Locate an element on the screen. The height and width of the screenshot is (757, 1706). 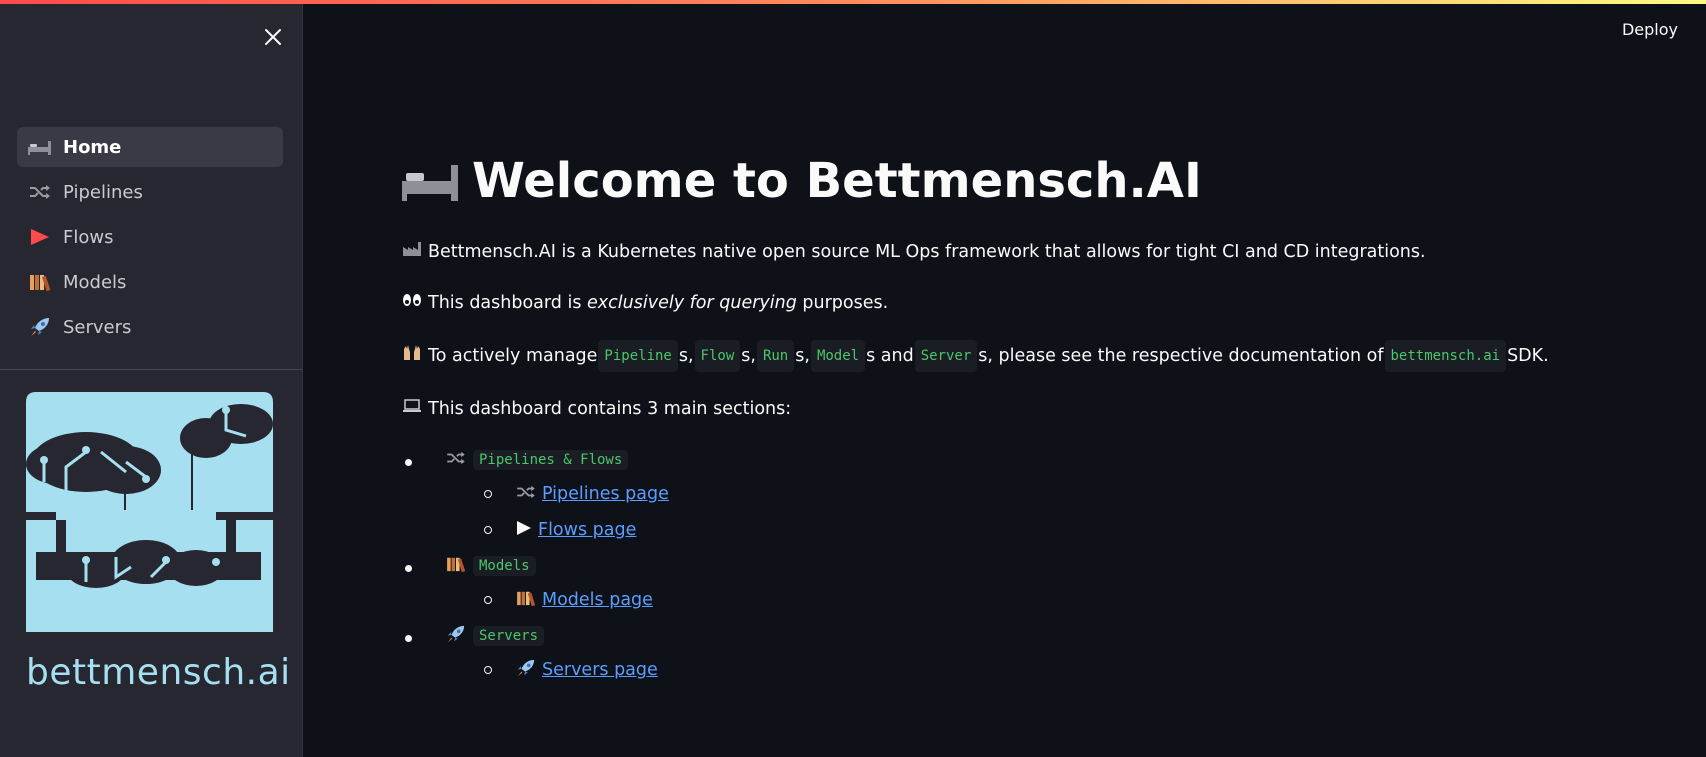
query-text-prefix: This dashboard is is located at coordinates (505, 303).